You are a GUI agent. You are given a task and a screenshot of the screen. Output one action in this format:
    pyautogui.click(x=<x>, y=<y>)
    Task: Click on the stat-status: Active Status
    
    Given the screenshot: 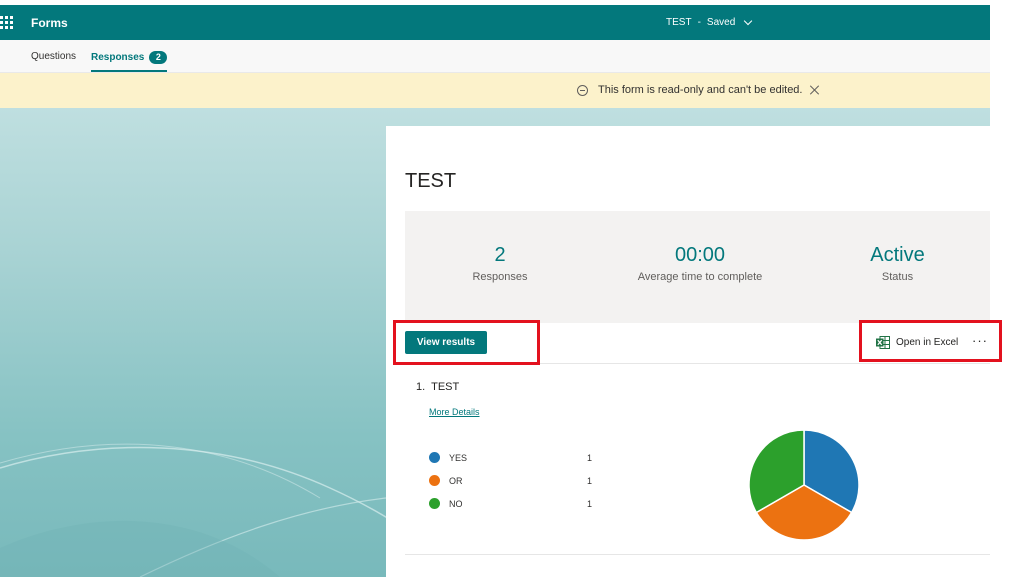 What is the action you would take?
    pyautogui.click(x=897, y=263)
    